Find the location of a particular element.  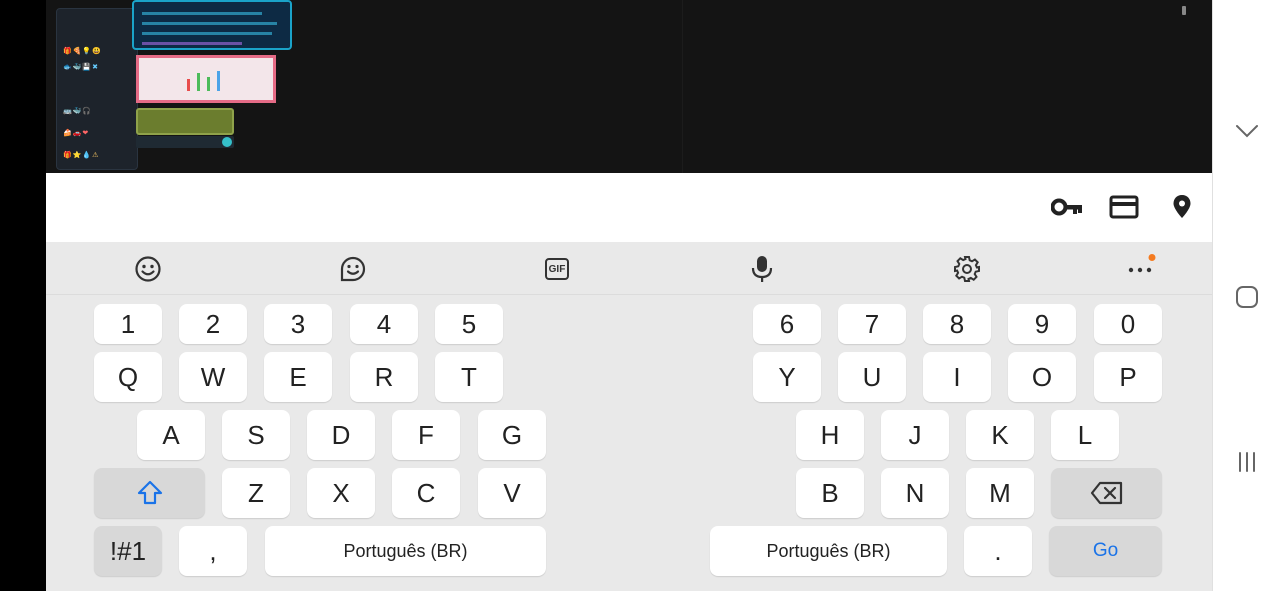

key-4: 4 is located at coordinates (384, 324).